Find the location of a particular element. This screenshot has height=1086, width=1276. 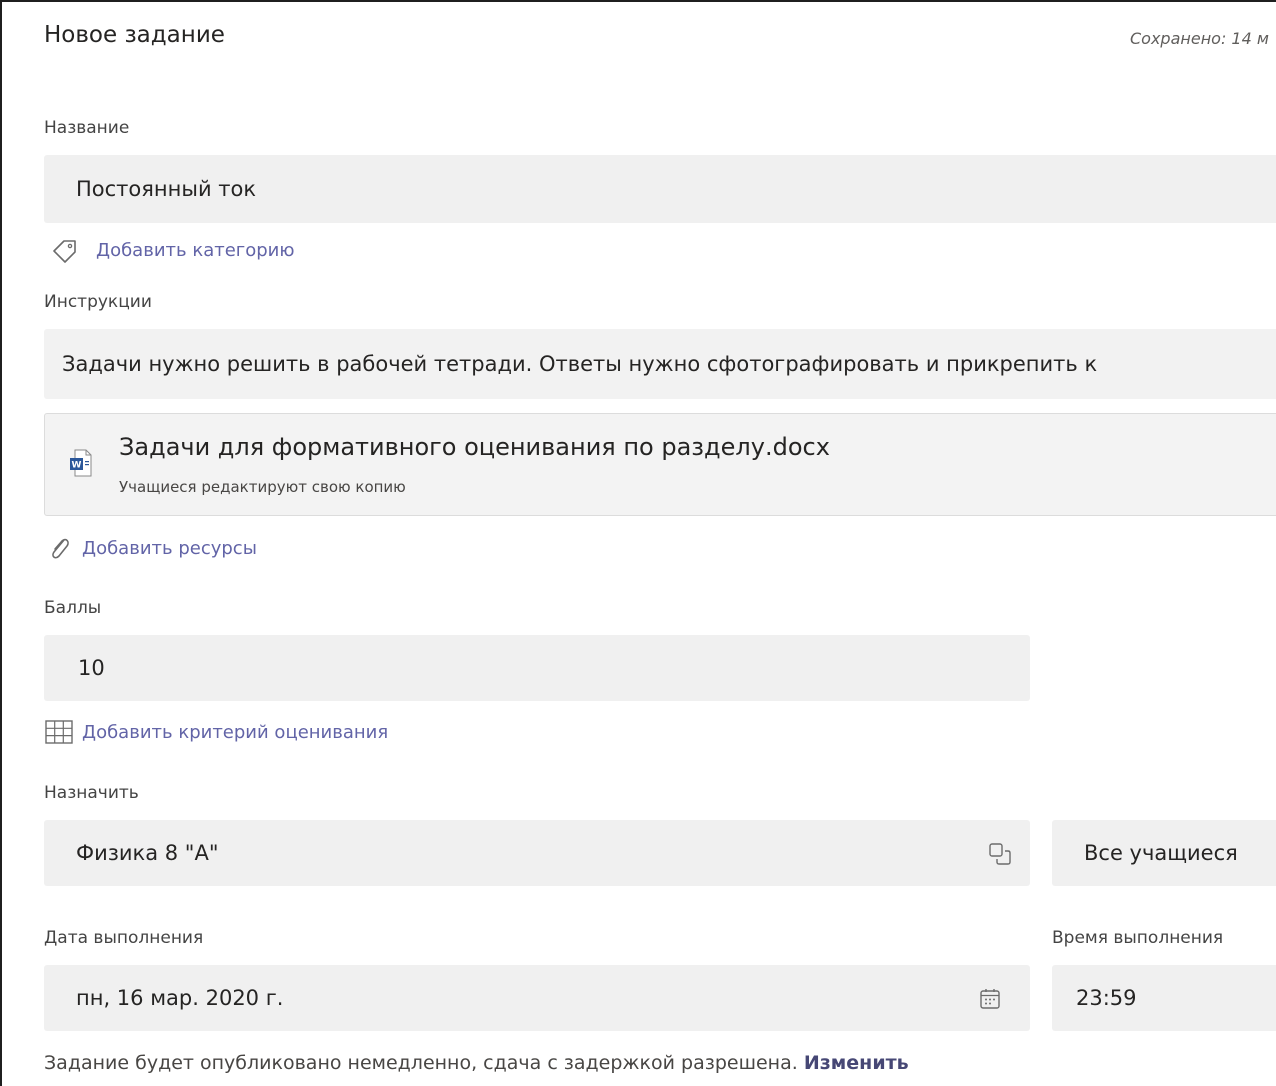

copy-icon is located at coordinates (1000, 854).